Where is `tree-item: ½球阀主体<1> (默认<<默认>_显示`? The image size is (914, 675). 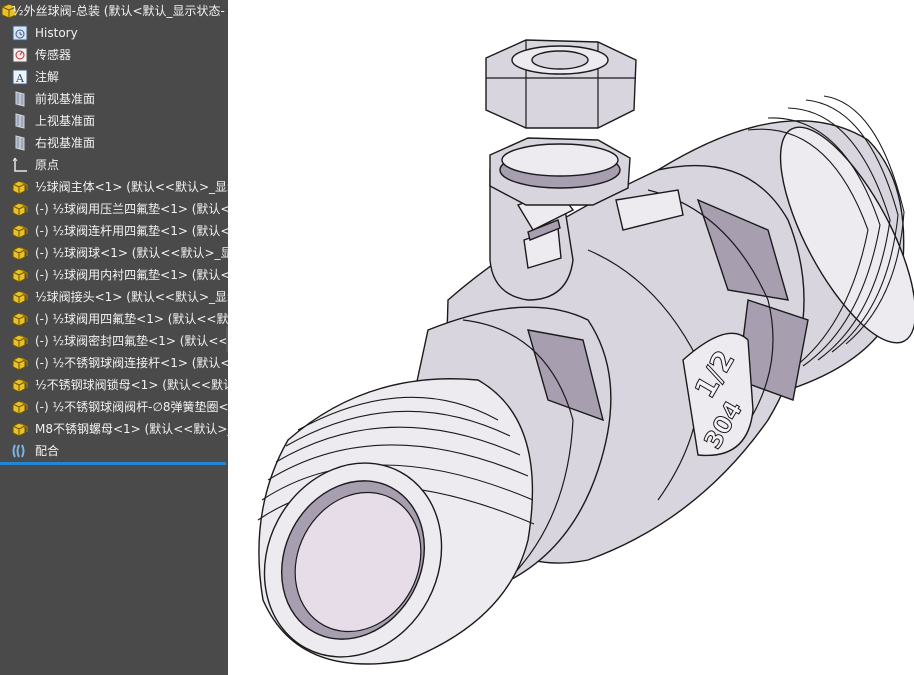 tree-item: ½球阀主体<1> (默认<<默认>_显示 is located at coordinates (114, 187).